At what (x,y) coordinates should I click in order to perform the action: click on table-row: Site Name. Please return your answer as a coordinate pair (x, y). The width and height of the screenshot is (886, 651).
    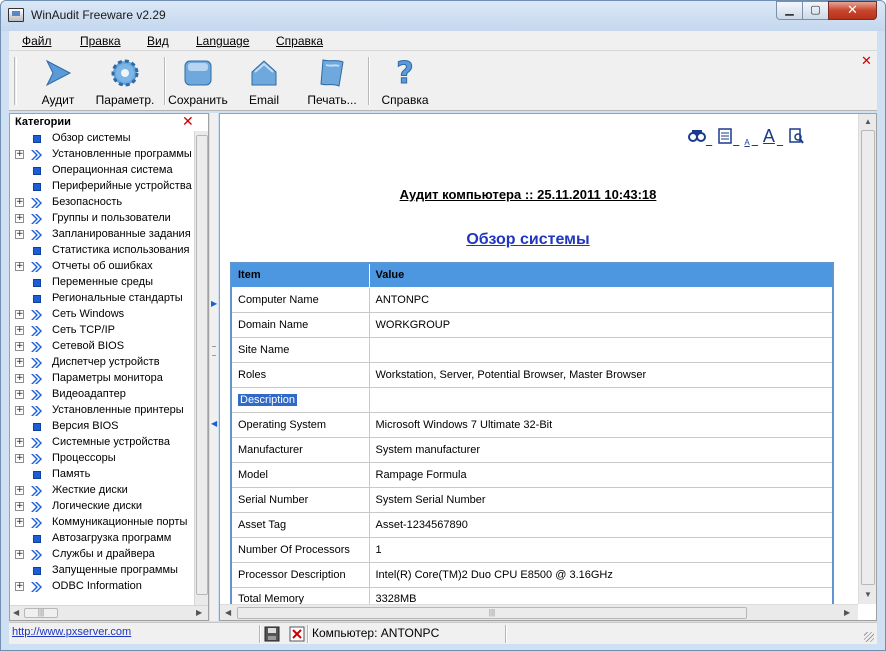
    Looking at the image, I should click on (532, 349).